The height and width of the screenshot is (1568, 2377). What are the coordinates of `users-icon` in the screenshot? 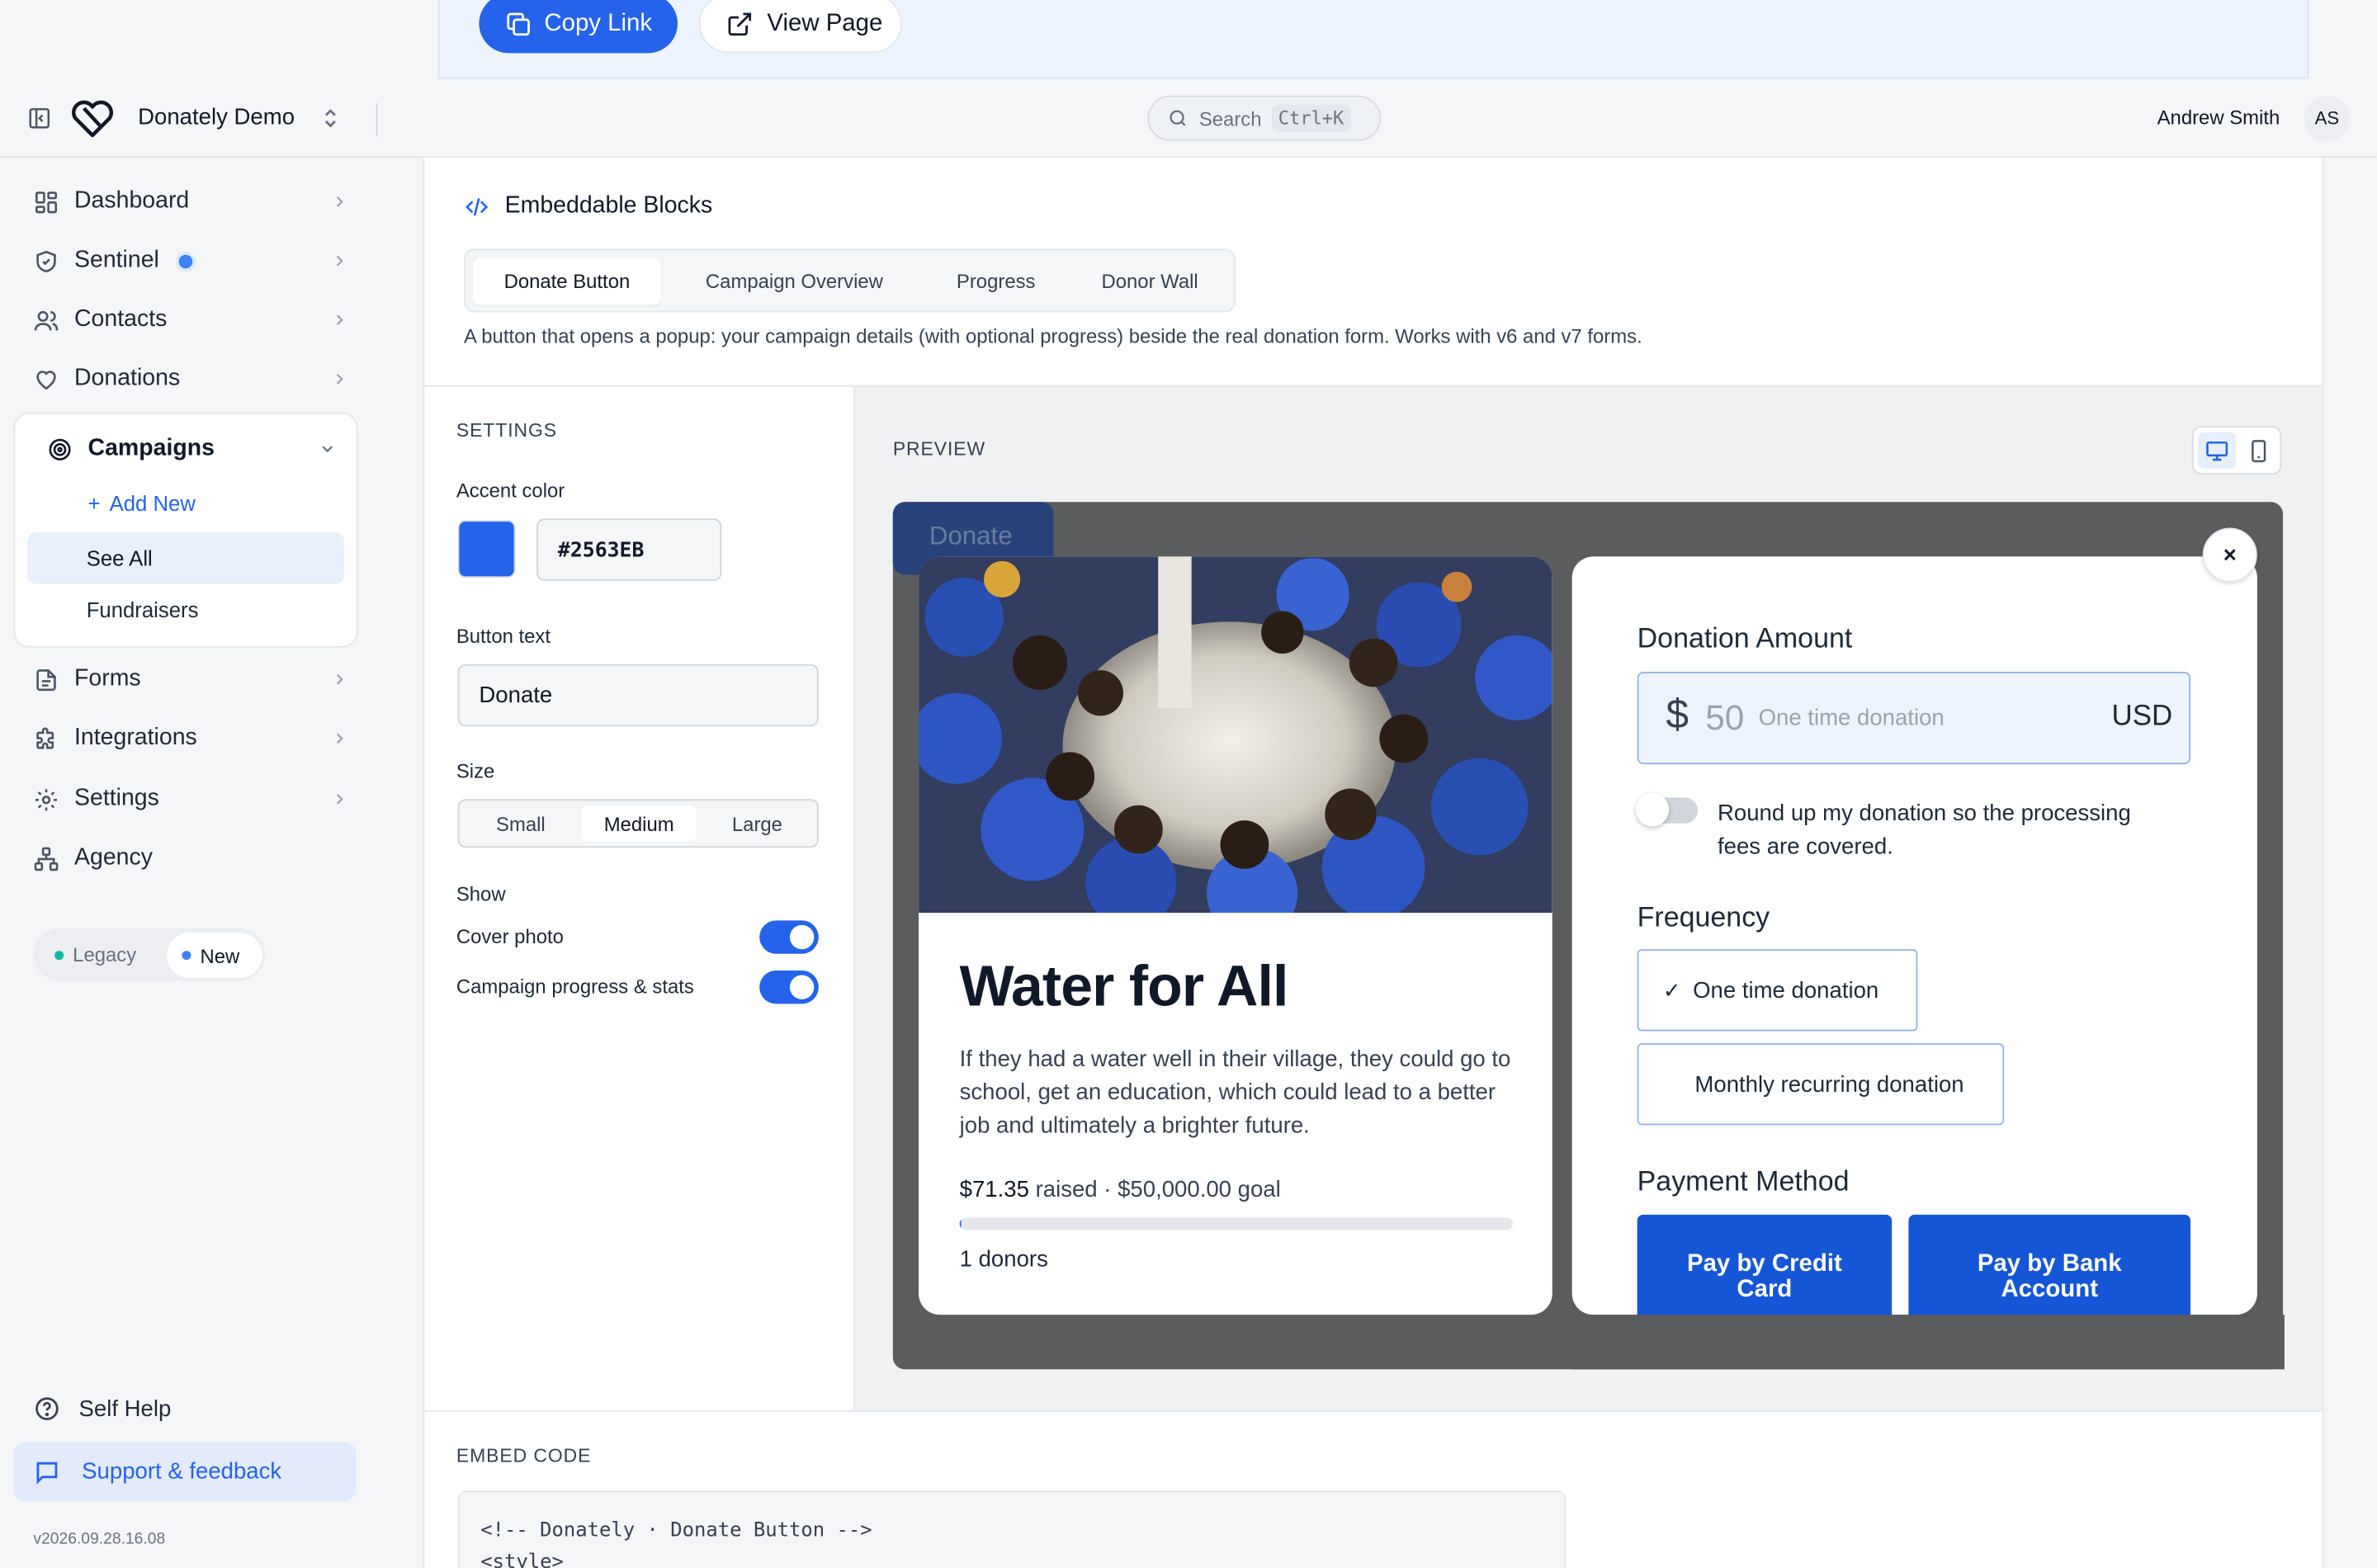 It's located at (46, 319).